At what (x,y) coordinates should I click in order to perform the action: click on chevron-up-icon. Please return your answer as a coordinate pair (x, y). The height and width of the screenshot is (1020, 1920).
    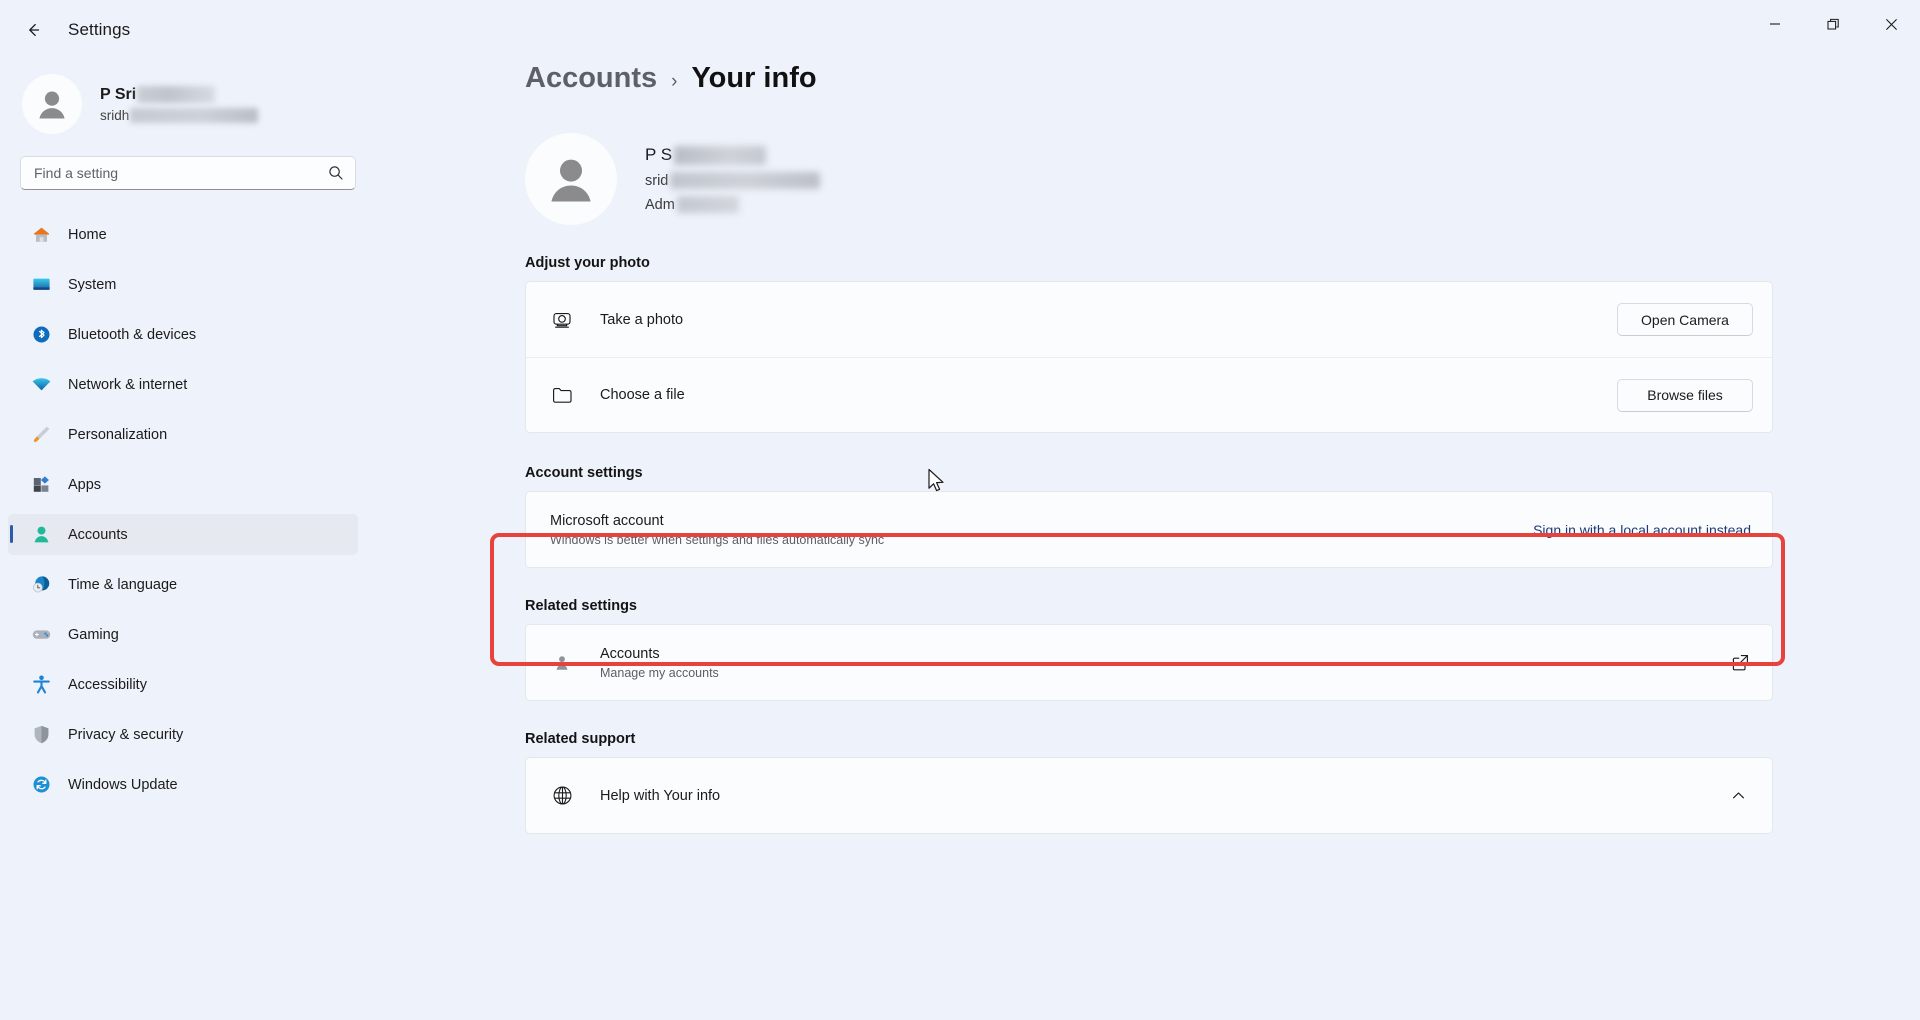
    Looking at the image, I should click on (1738, 796).